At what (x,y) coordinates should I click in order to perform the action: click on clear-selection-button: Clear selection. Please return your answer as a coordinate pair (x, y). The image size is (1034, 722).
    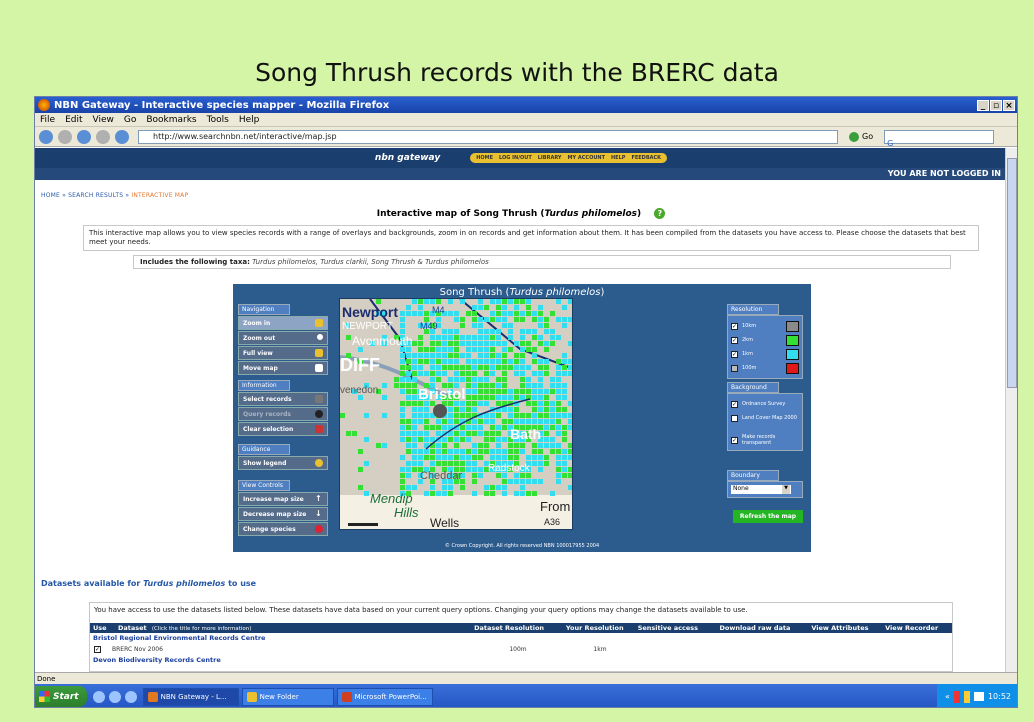
    Looking at the image, I should click on (283, 429).